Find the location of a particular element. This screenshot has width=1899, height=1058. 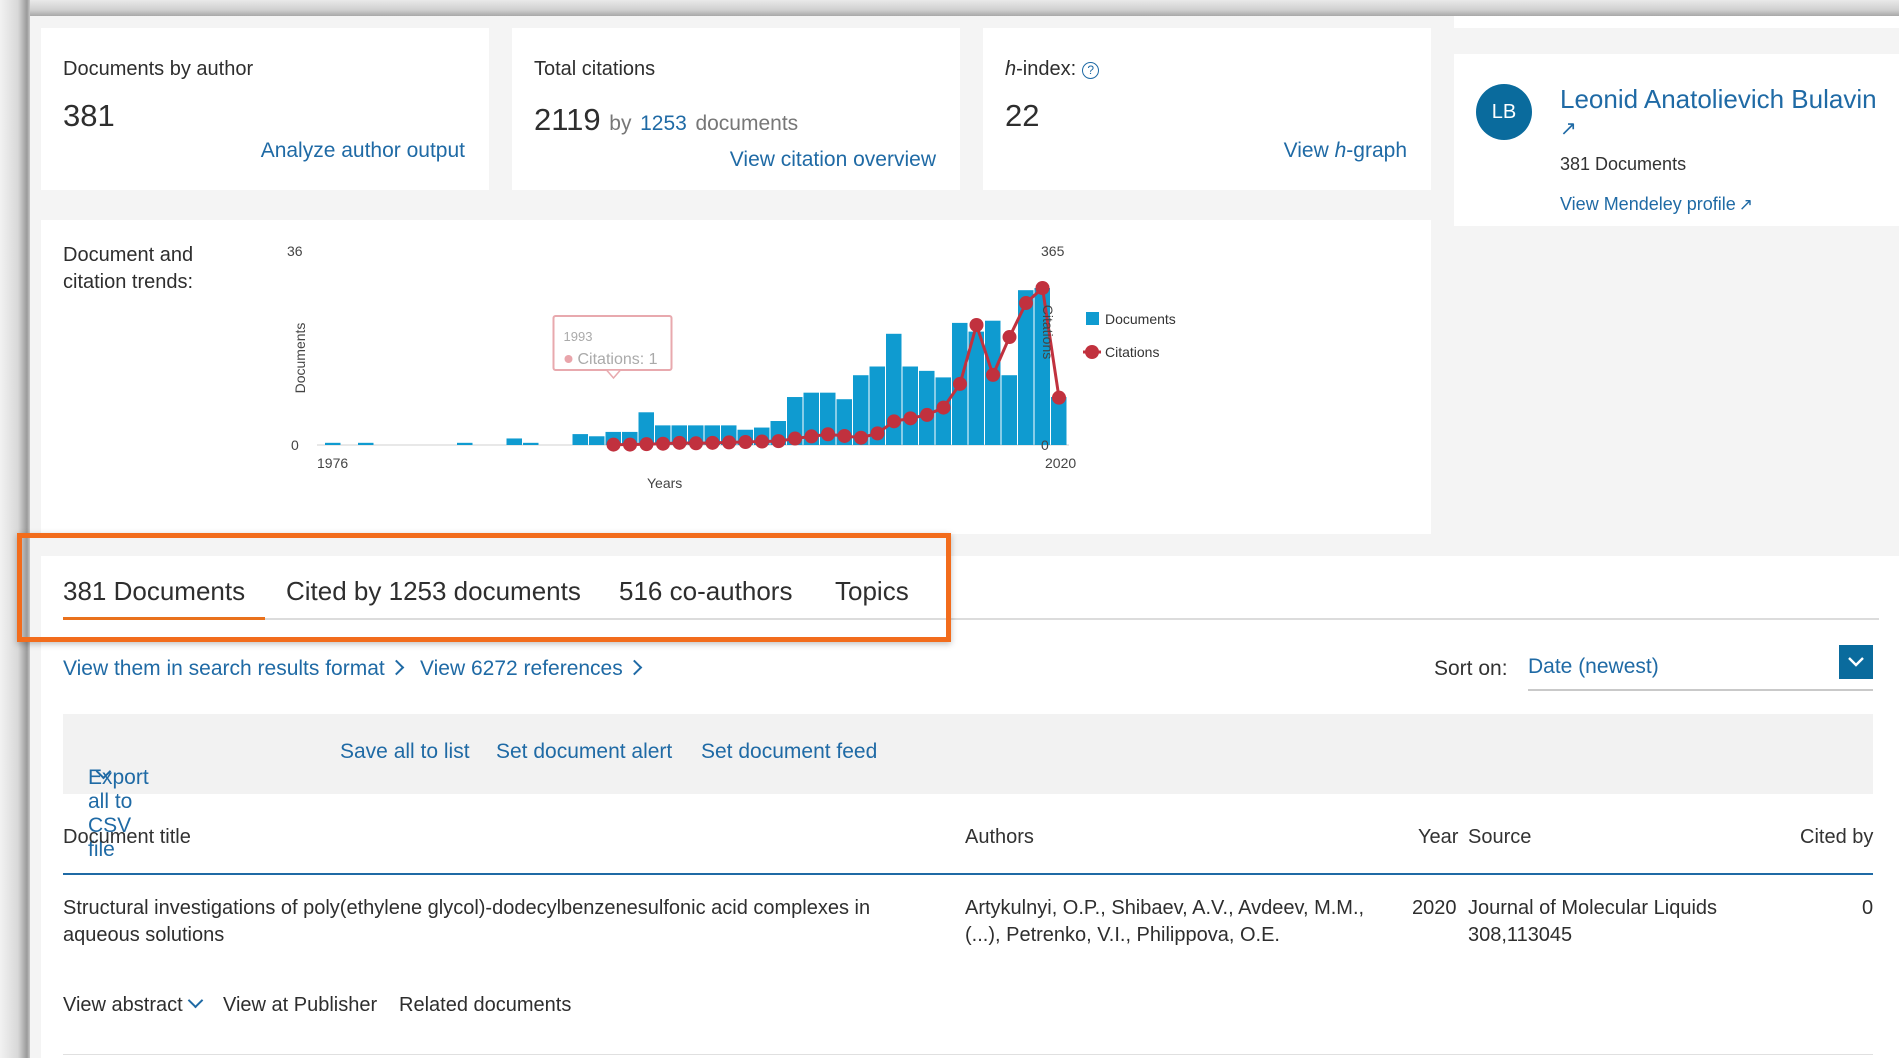

save-all-to-list-link: Save all to list is located at coordinates (405, 752).